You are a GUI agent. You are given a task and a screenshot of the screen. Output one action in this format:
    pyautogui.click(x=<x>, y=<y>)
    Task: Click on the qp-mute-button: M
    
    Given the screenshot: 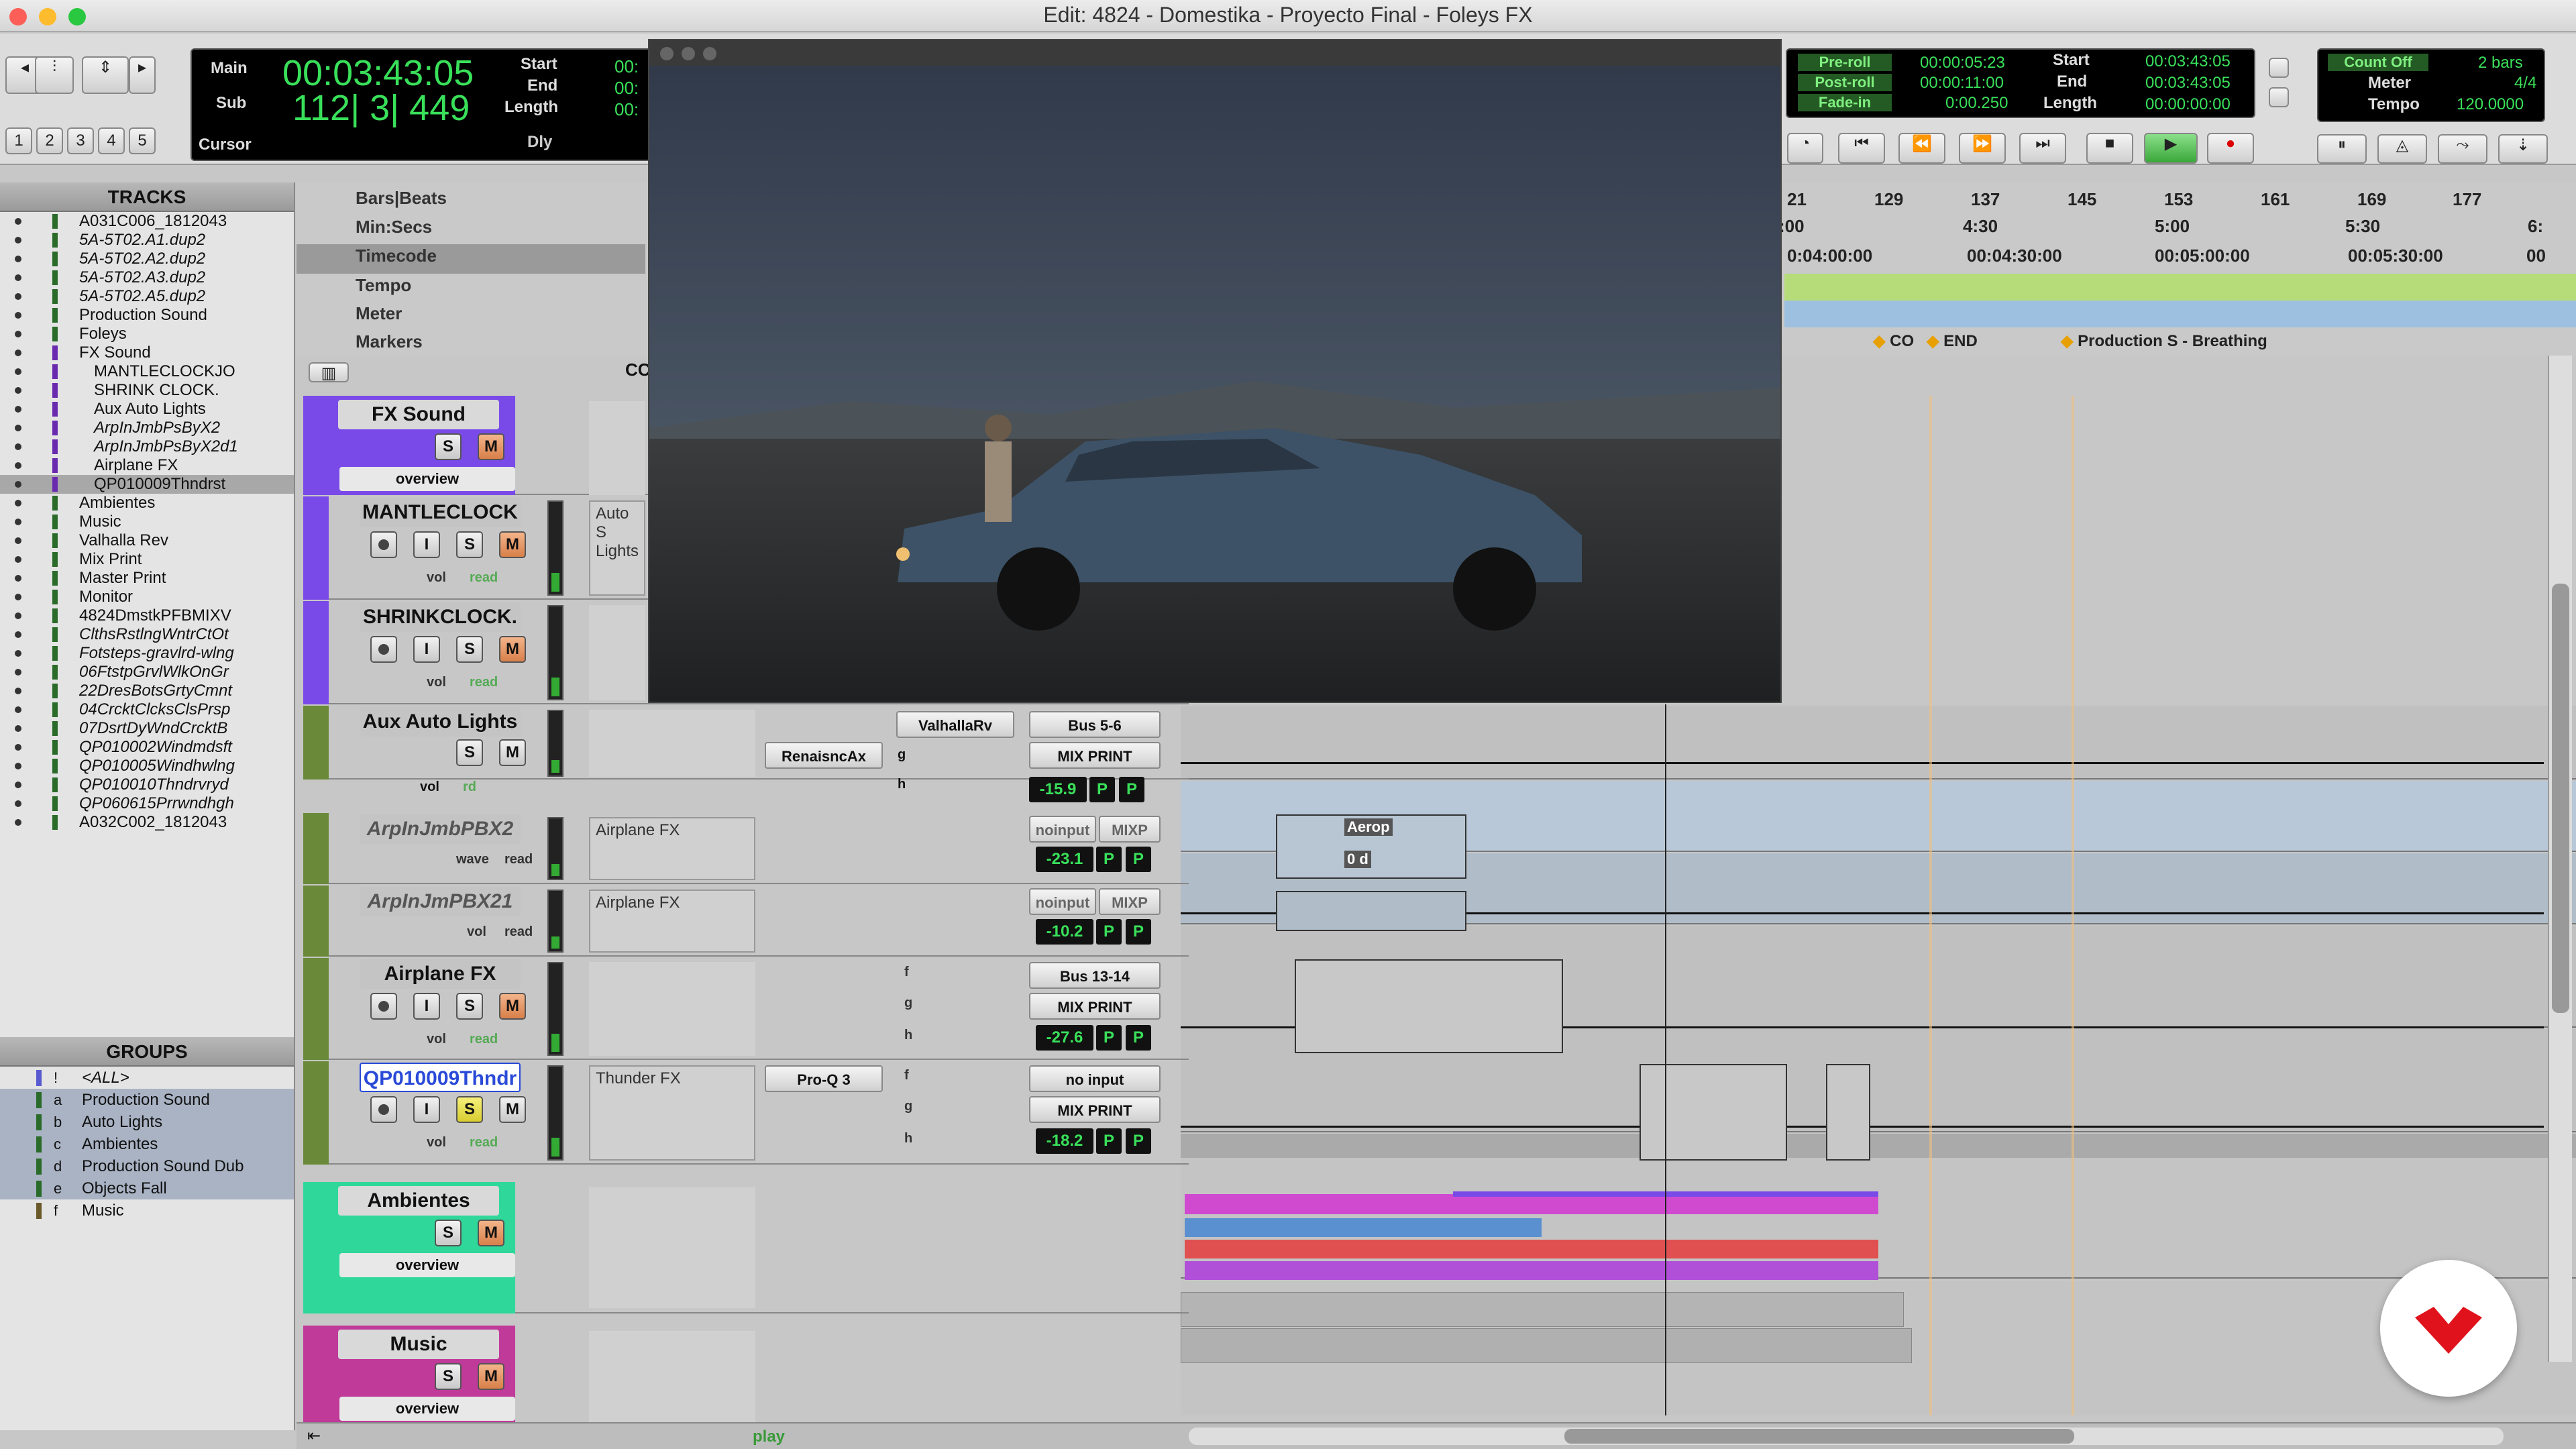 What is the action you would take?
    pyautogui.click(x=512, y=1109)
    